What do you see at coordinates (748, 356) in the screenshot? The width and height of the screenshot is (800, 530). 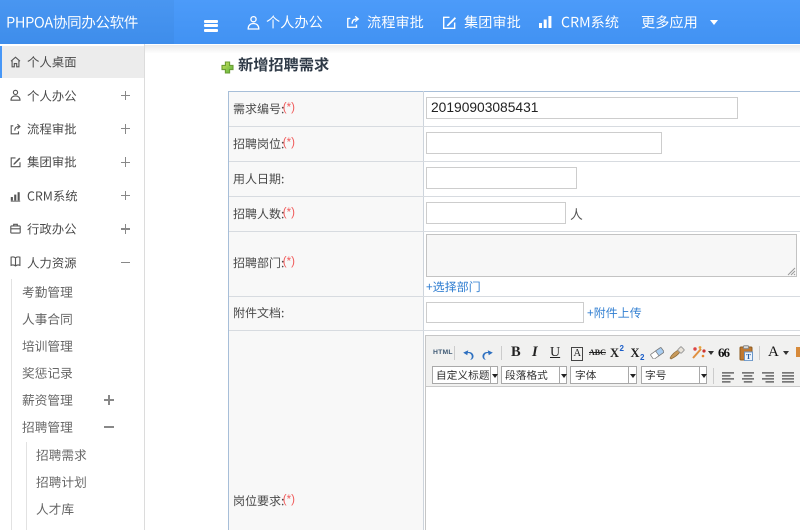 I see `svg-text: T` at bounding box center [748, 356].